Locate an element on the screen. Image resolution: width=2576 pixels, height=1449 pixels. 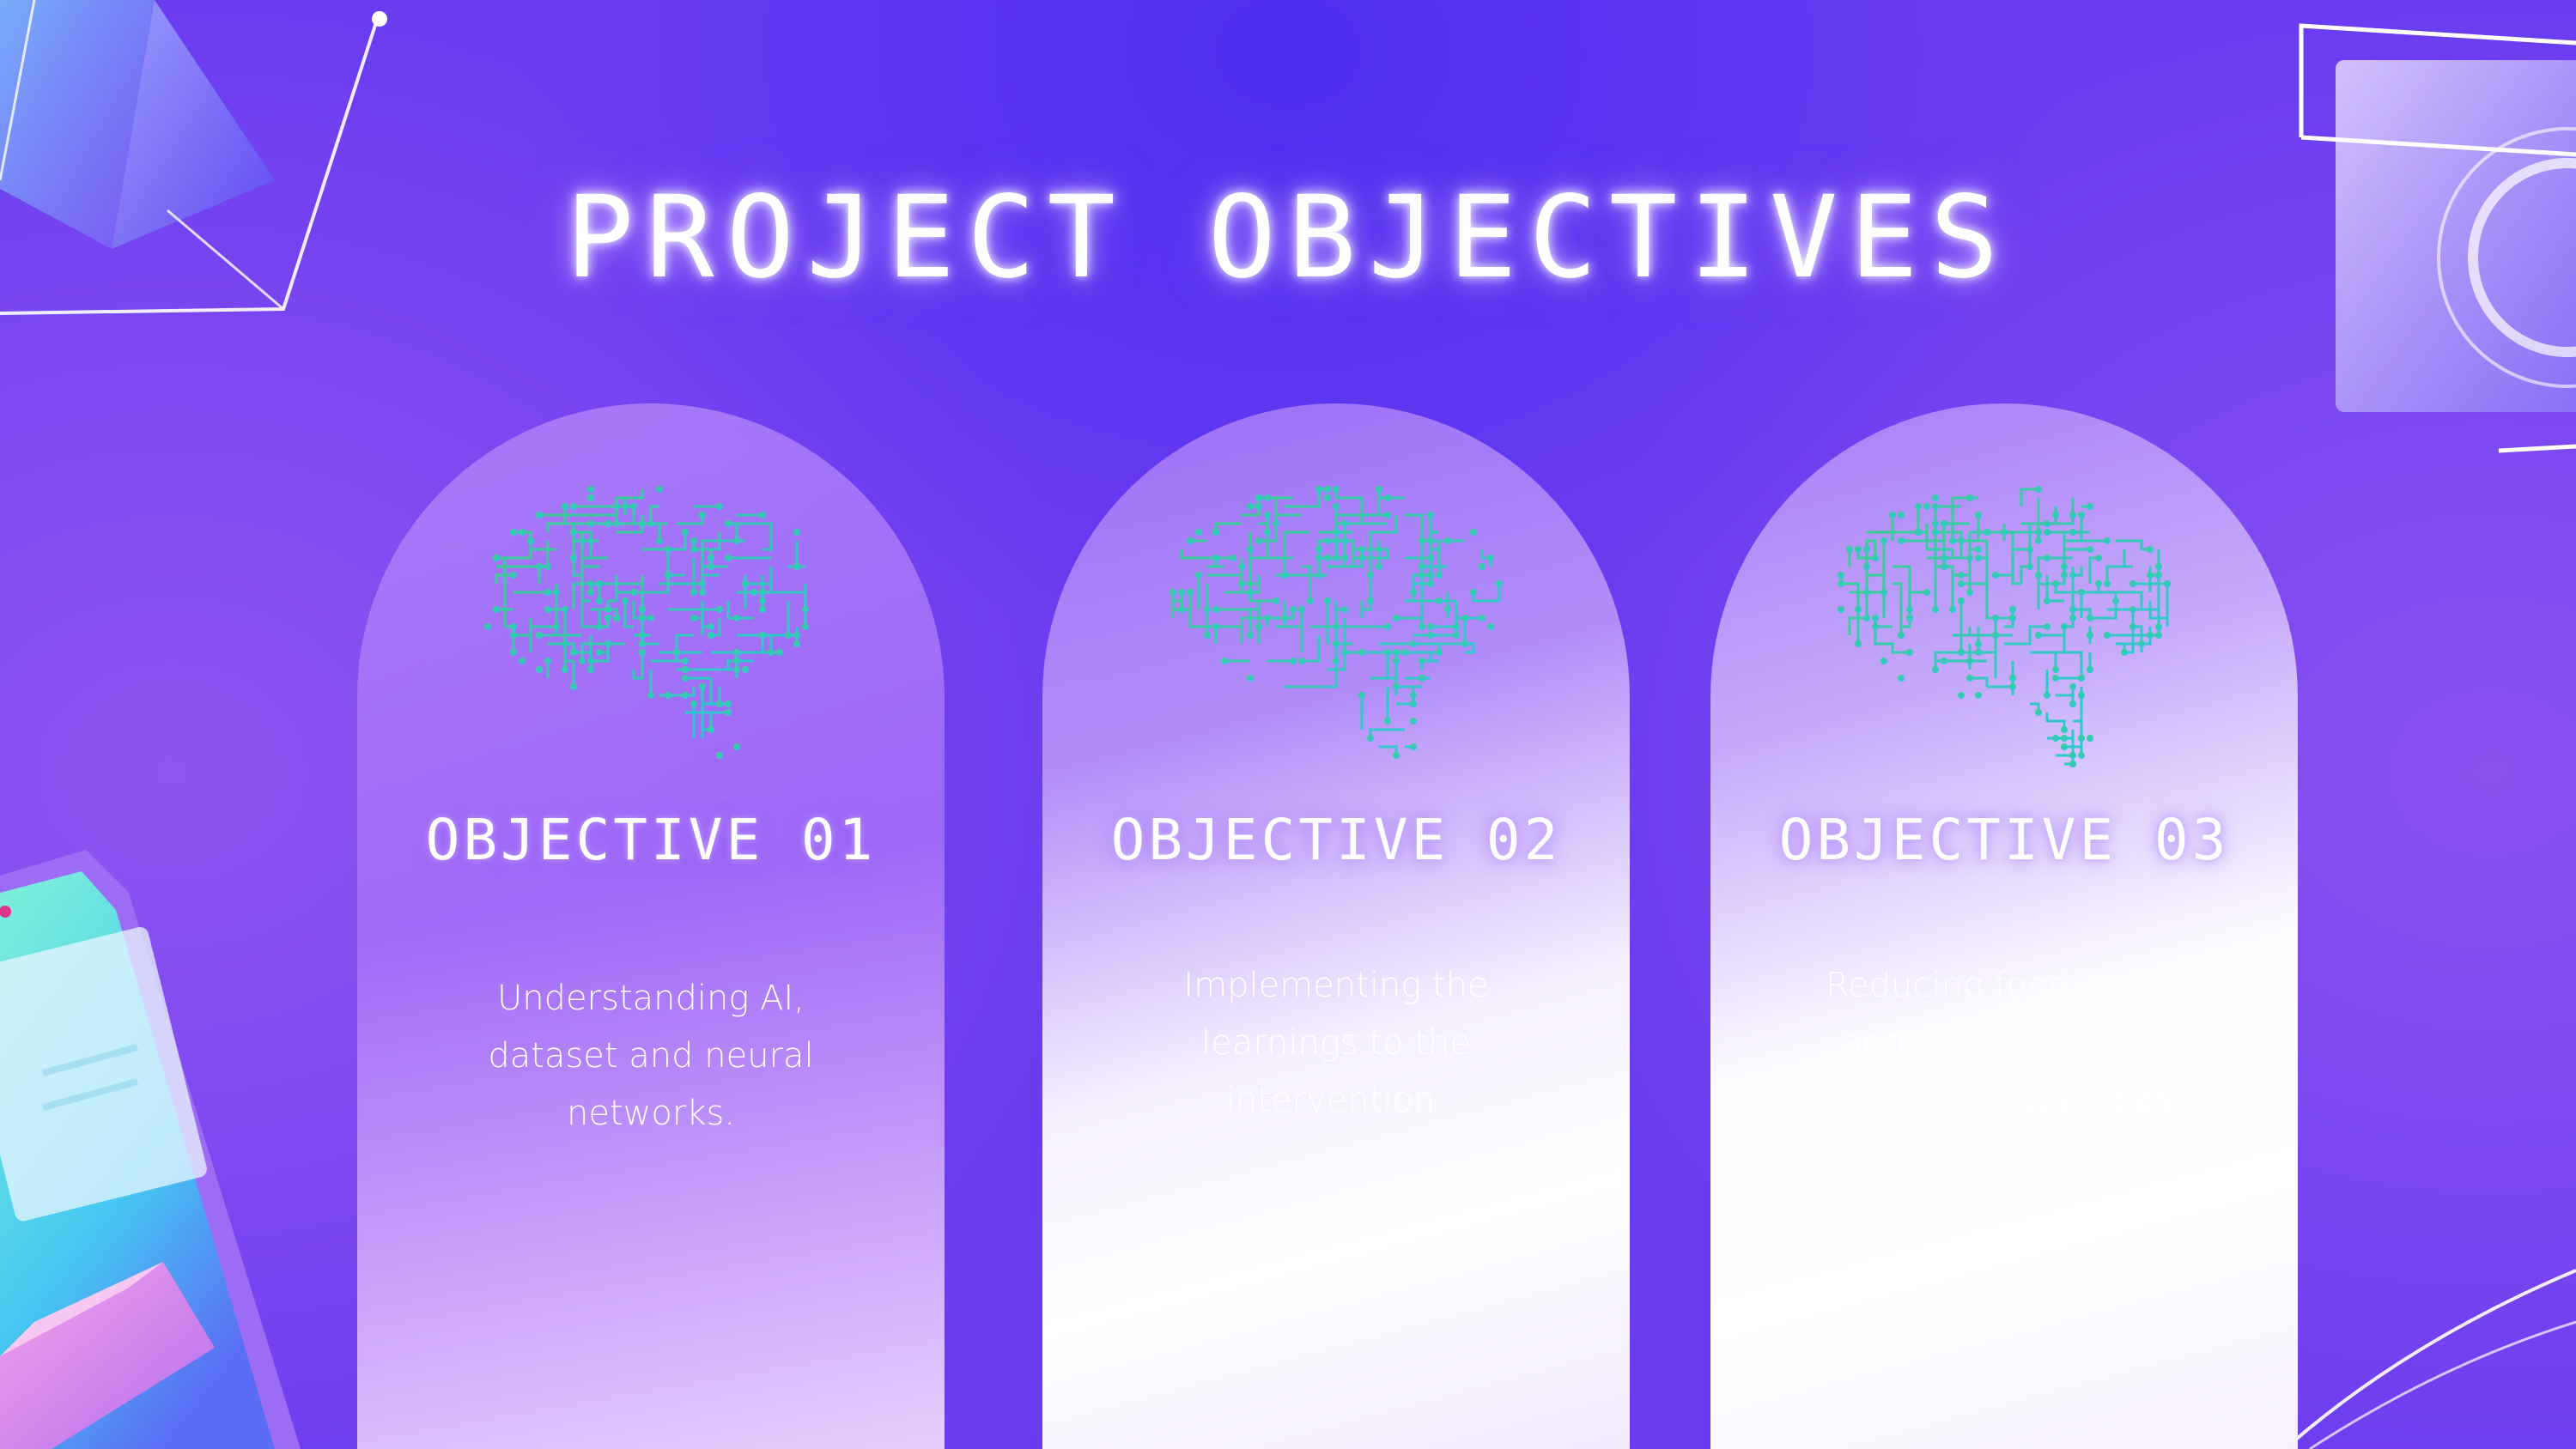
sketch-lines-decoration is located at coordinates (2434, 1359).